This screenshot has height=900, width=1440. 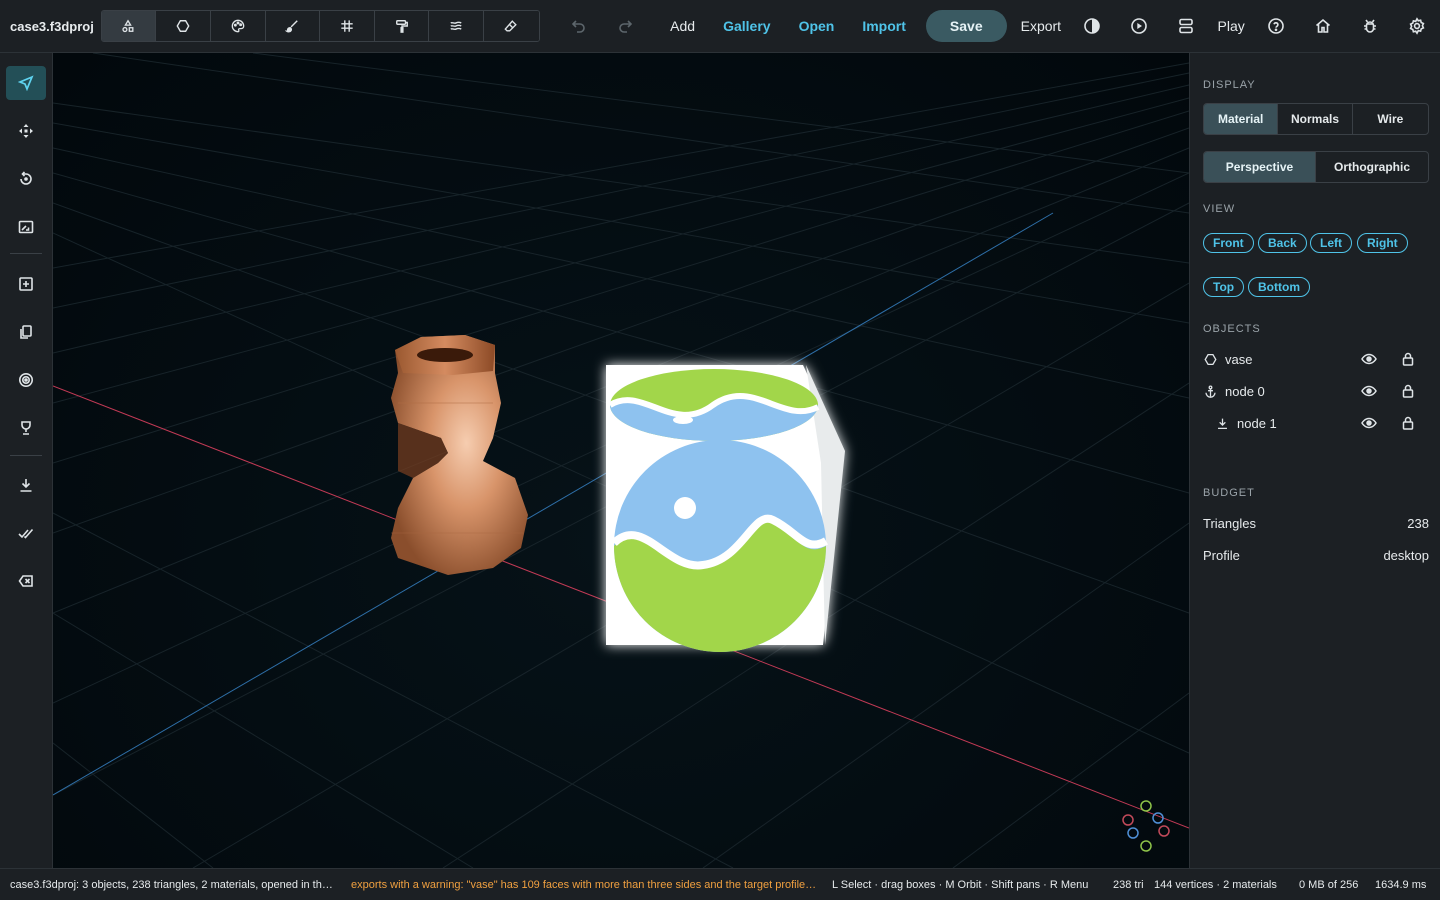 I want to click on debug-button, so click(x=1369, y=26).